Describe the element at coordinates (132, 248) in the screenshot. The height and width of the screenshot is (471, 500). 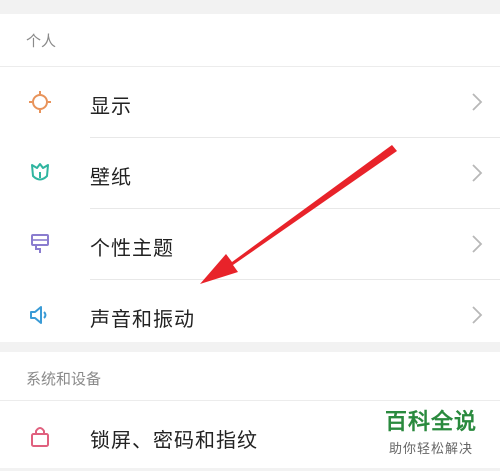
I see `settings-item-label: 个性主题` at that location.